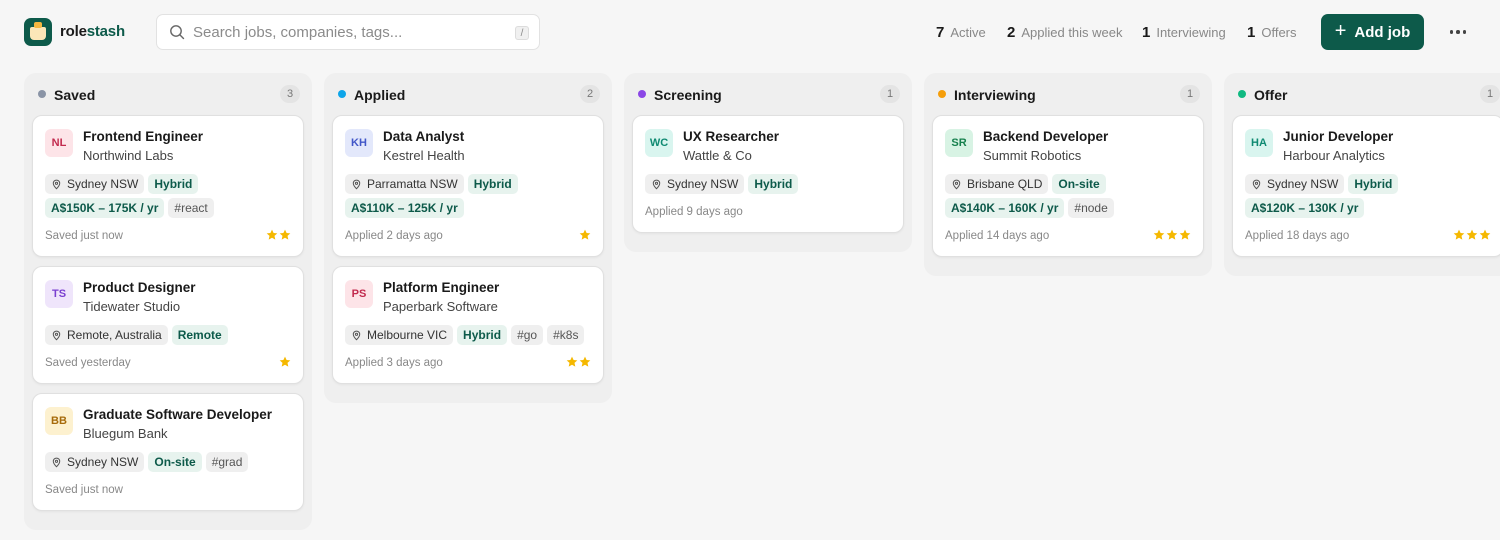 The width and height of the screenshot is (1500, 540). Describe the element at coordinates (1068, 94) in the screenshot. I see `column-header: Interviewing 1` at that location.